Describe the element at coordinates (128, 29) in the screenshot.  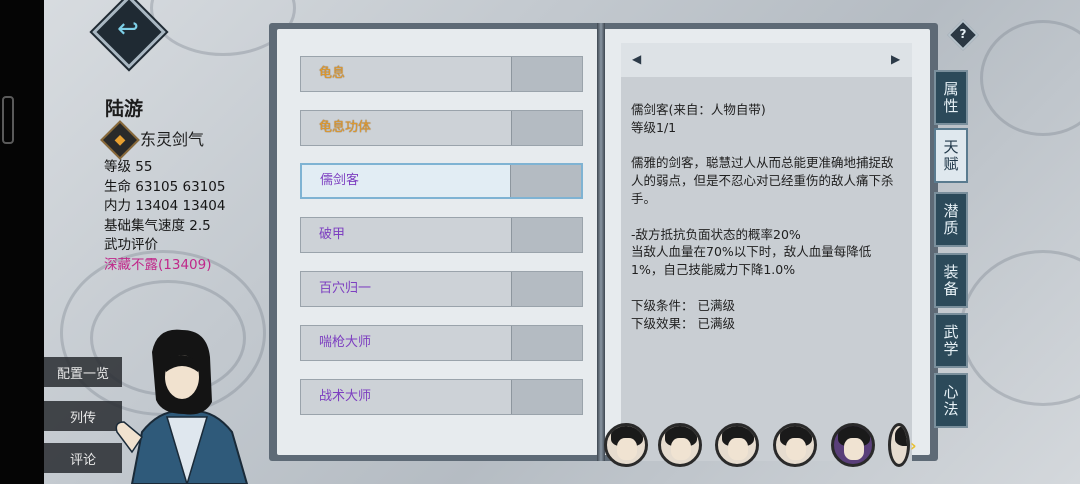
I see `return-arrow-icon: ↩` at that location.